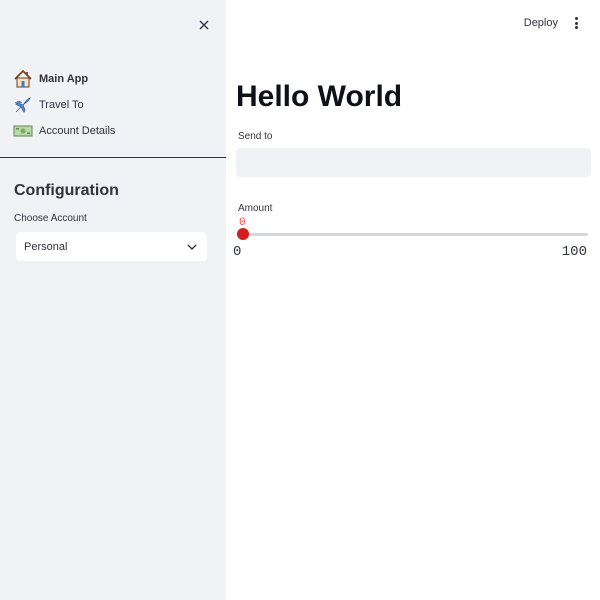 This screenshot has width=600, height=600. What do you see at coordinates (23, 131) in the screenshot?
I see `money-icon` at bounding box center [23, 131].